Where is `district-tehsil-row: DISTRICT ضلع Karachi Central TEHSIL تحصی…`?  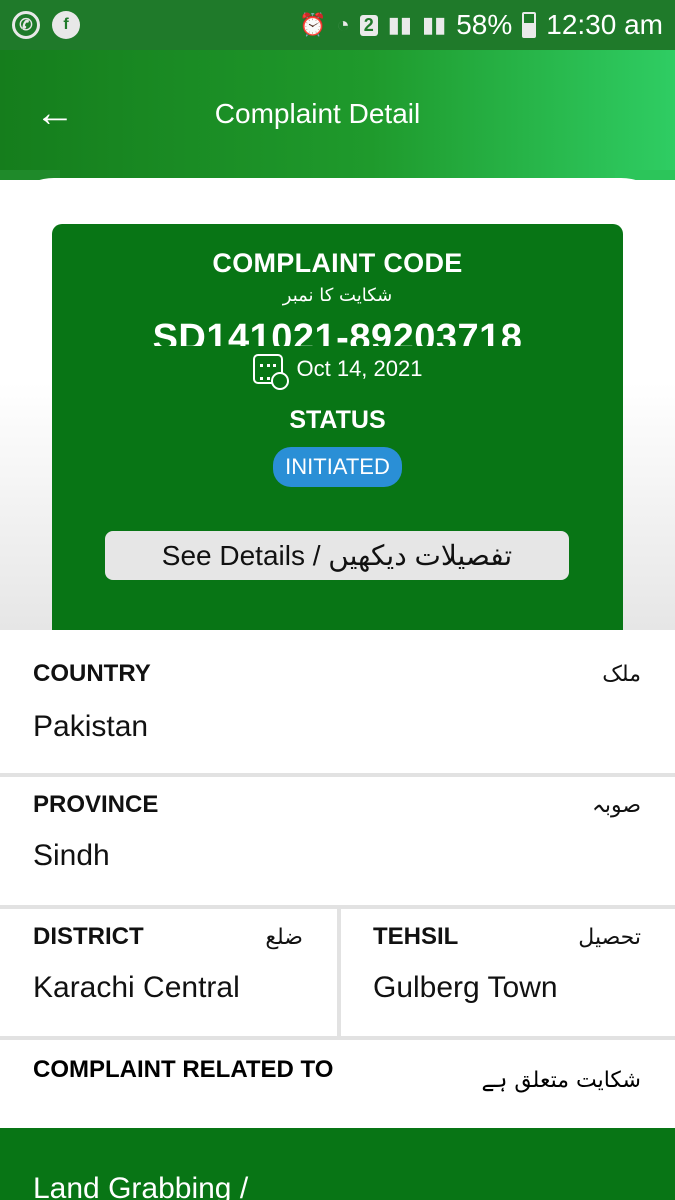 district-tehsil-row: DISTRICT ضلع Karachi Central TEHSIL تحصی… is located at coordinates (337, 973).